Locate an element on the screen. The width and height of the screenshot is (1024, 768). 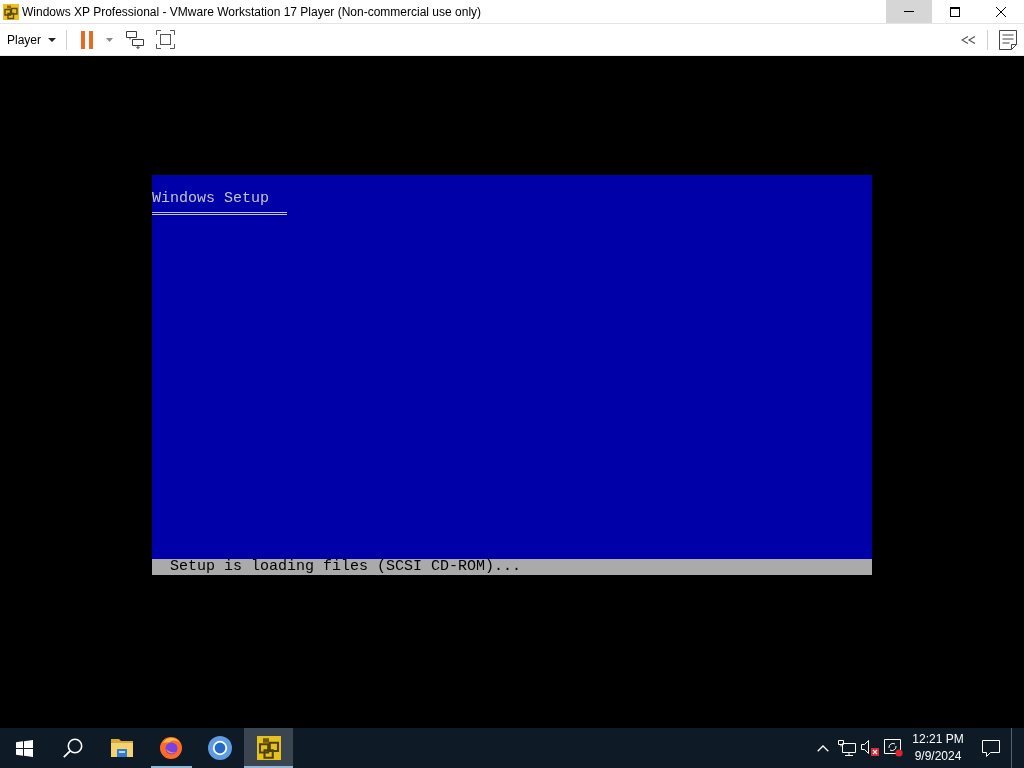
send-keys-icon is located at coordinates (135, 39).